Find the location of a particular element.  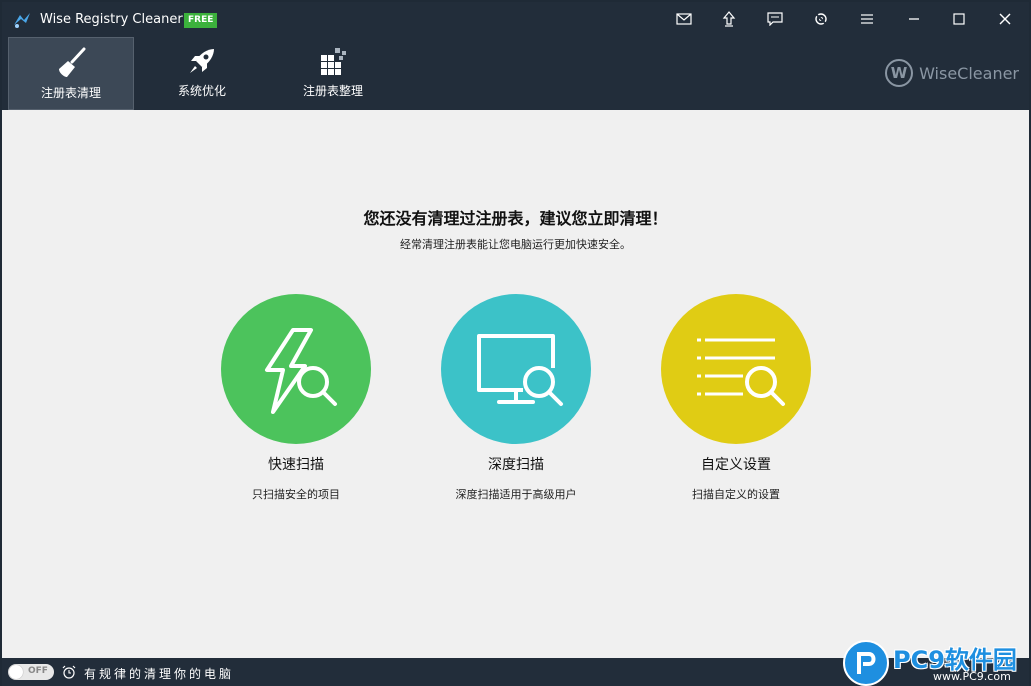

feedback-icon is located at coordinates (775, 19).